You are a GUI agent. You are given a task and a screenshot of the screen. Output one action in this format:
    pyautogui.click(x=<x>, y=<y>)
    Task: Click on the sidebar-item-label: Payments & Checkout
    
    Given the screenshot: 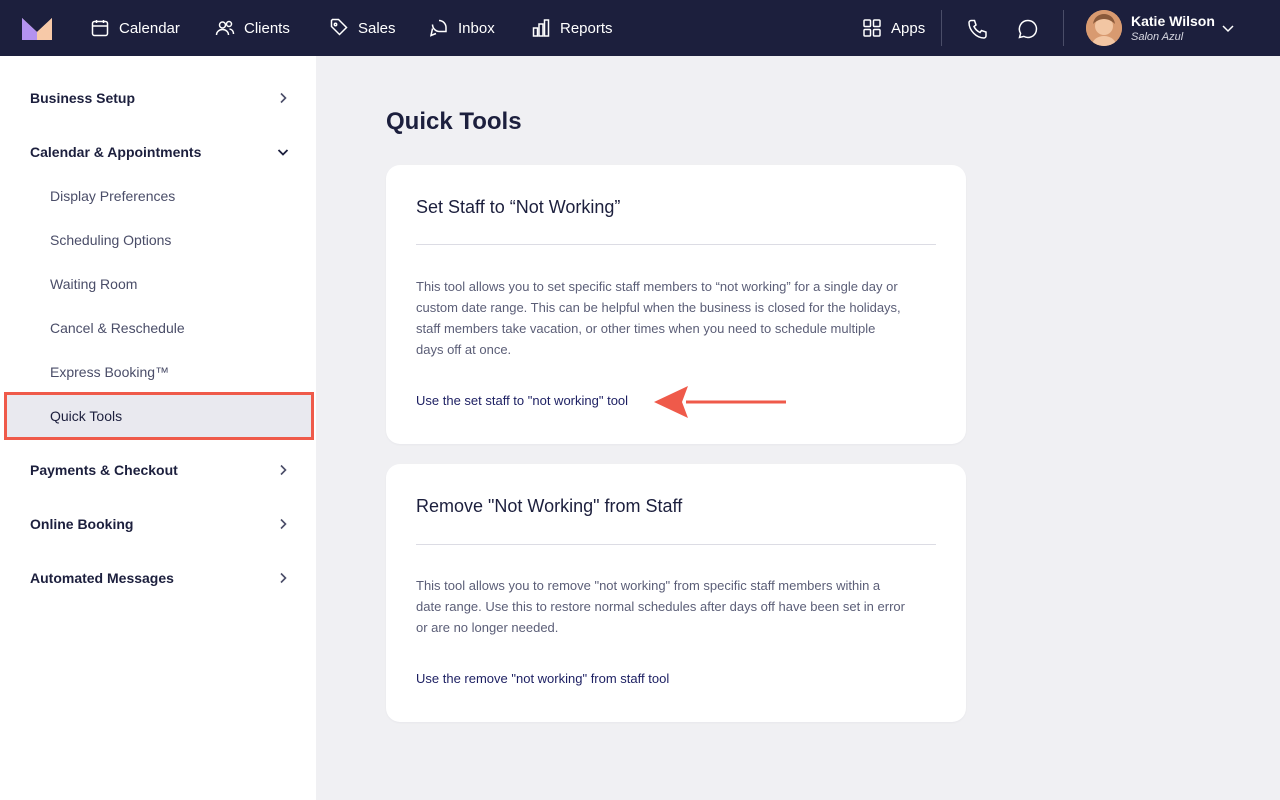 What is the action you would take?
    pyautogui.click(x=104, y=470)
    